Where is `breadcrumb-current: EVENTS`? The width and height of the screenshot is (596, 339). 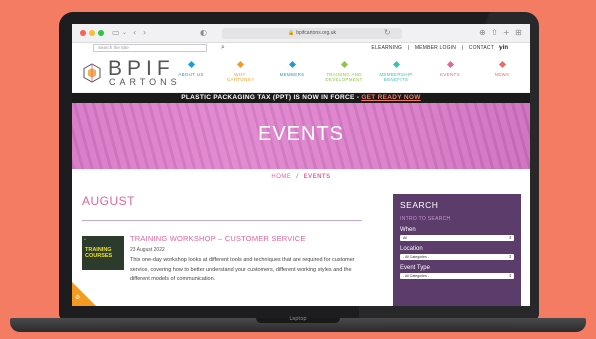 breadcrumb-current: EVENTS is located at coordinates (317, 177).